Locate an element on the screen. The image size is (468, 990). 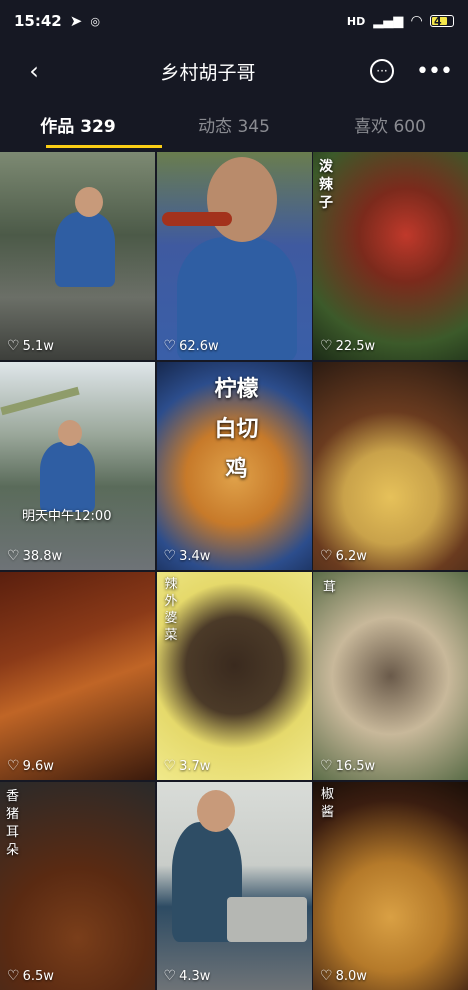
location-arrow-icon: ➤ is located at coordinates (76, 21).